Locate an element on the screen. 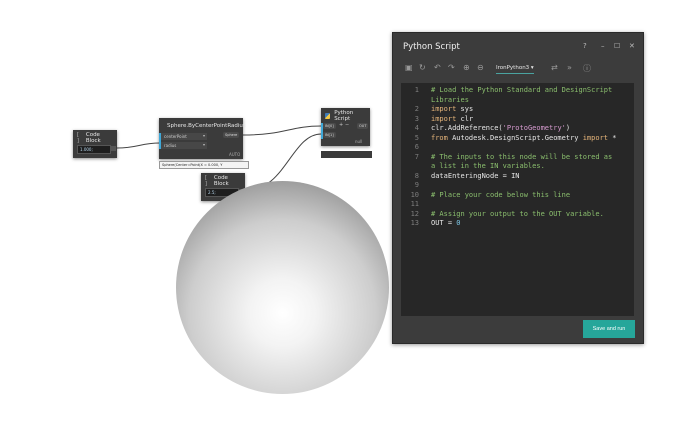 This screenshot has height=433, width=690. code-line: import clr is located at coordinates (452, 119).